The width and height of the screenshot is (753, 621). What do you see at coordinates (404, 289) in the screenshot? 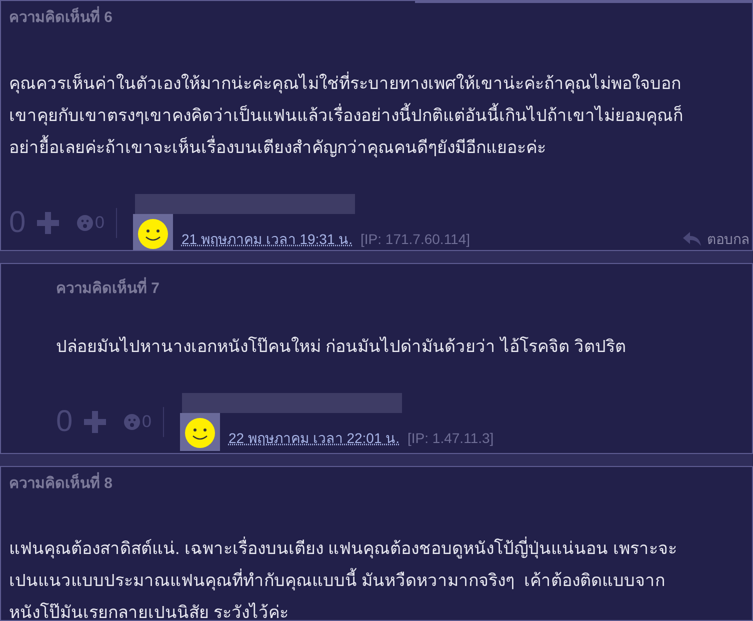
I see `comment-number: ความคิดเห็นที่ 7` at bounding box center [404, 289].